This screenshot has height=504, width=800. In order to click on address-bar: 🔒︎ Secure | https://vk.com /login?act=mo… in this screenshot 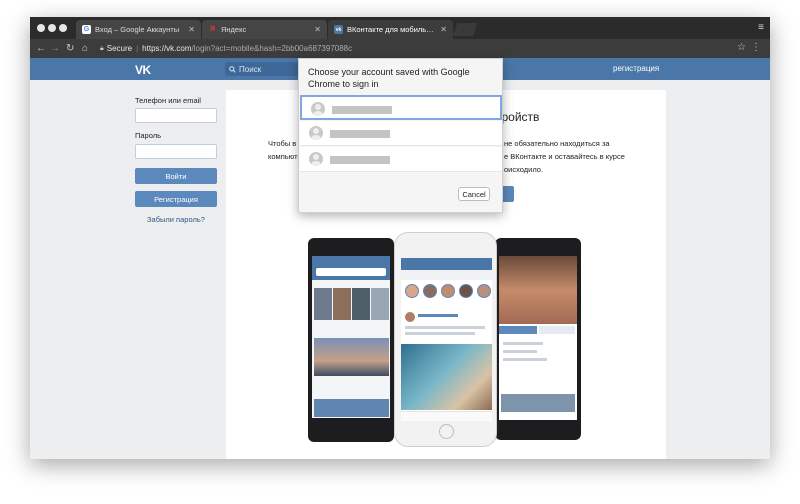, I will do `click(415, 48)`.